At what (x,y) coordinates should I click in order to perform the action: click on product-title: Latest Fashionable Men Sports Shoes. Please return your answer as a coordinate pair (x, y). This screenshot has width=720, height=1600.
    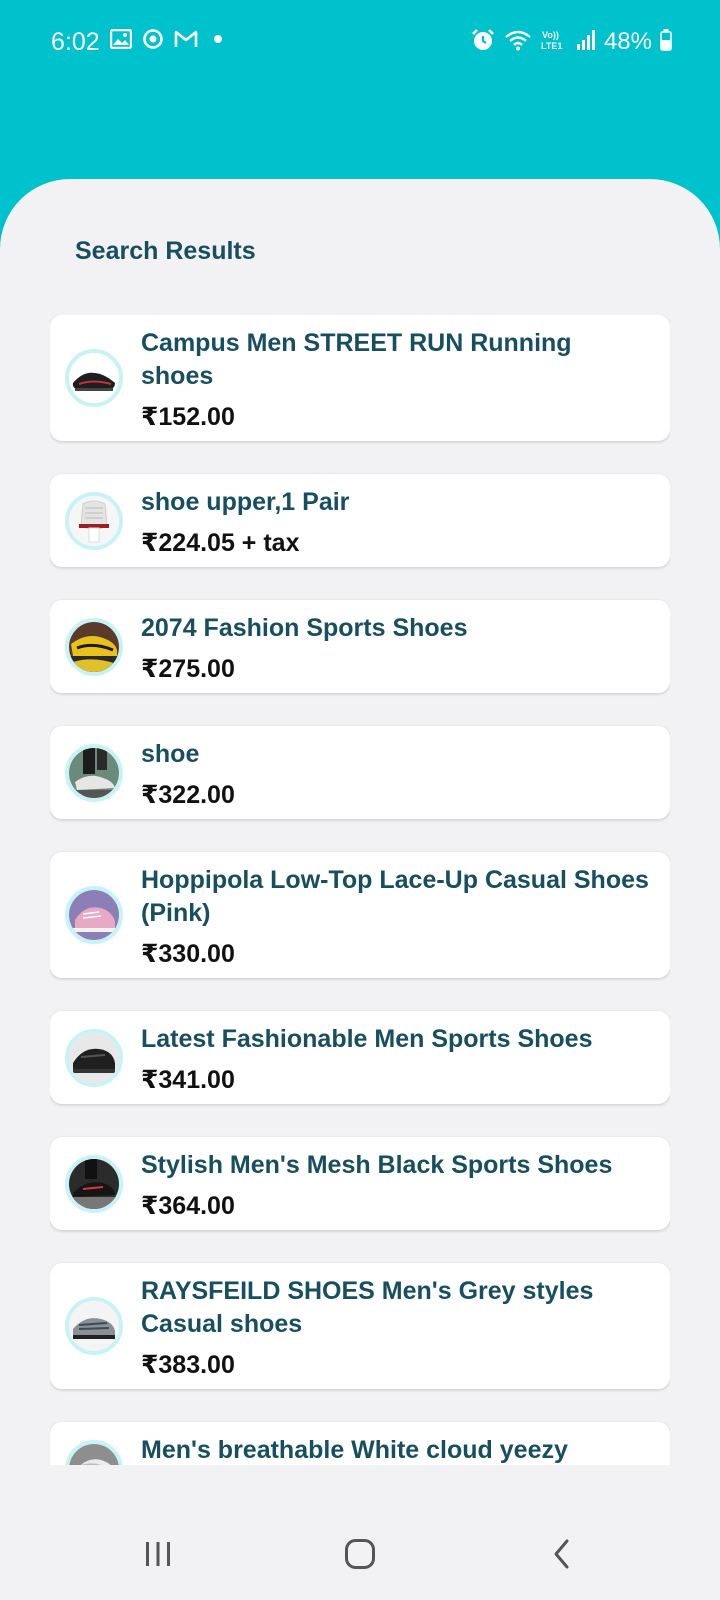
    Looking at the image, I should click on (367, 1039).